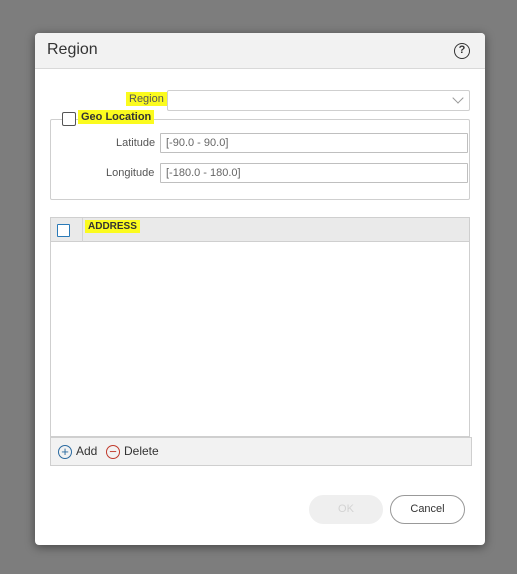 The width and height of the screenshot is (517, 574). I want to click on cancel-button: Cancel, so click(427, 509).